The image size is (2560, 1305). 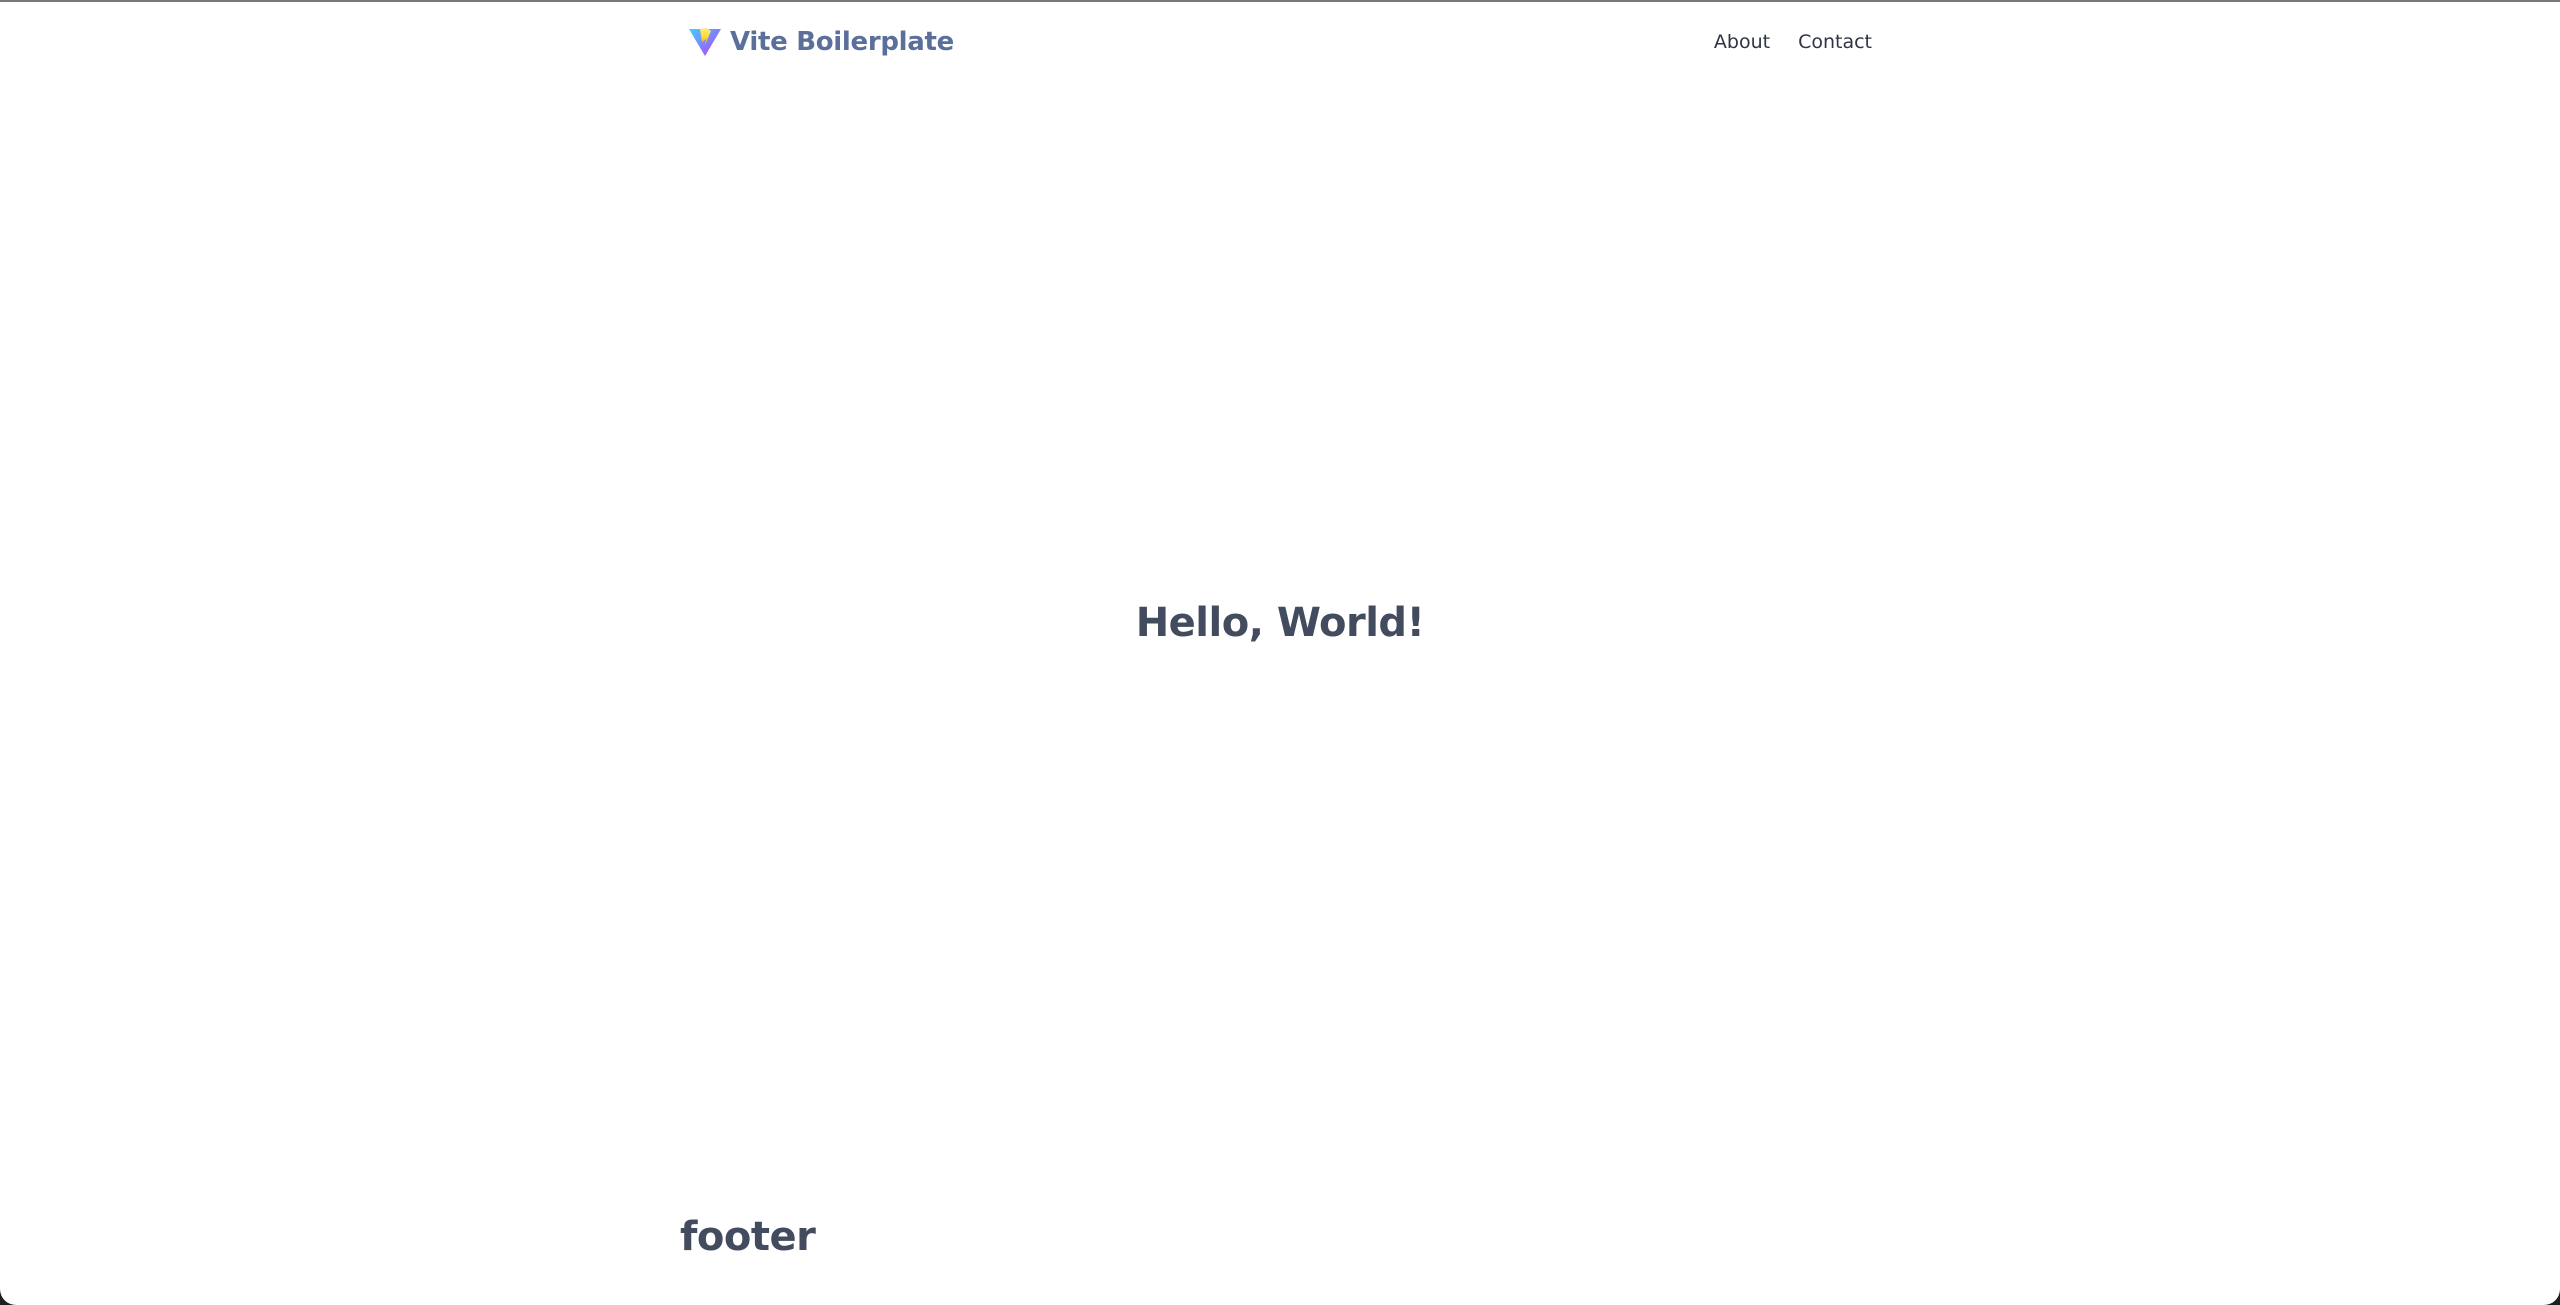 I want to click on nav-link-contact: Contact, so click(x=1835, y=42).